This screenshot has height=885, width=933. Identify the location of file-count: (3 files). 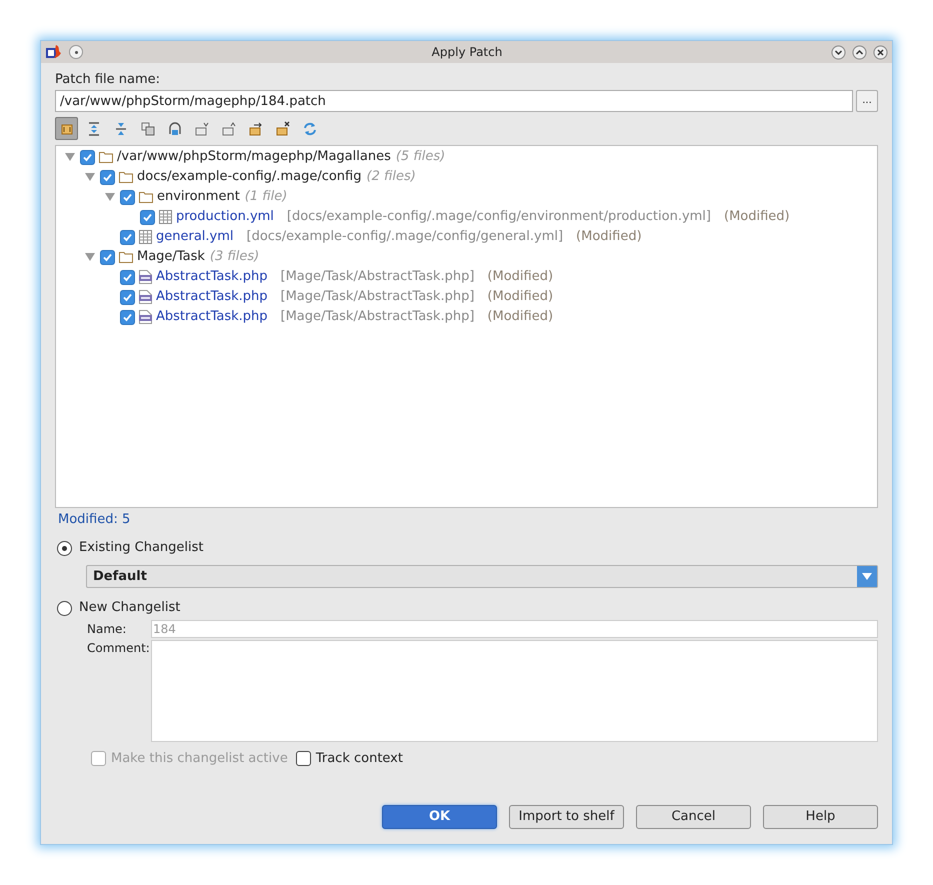
(235, 257).